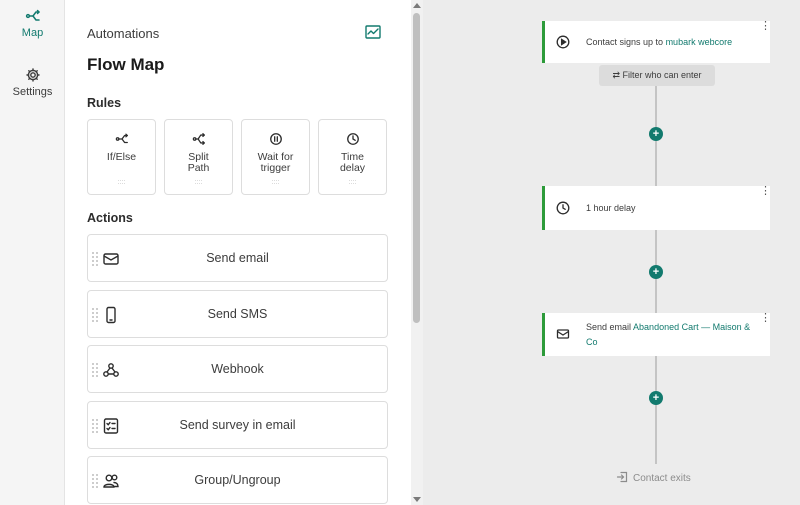 This screenshot has width=800, height=505. I want to click on action-send-email: Send email, so click(237, 258).